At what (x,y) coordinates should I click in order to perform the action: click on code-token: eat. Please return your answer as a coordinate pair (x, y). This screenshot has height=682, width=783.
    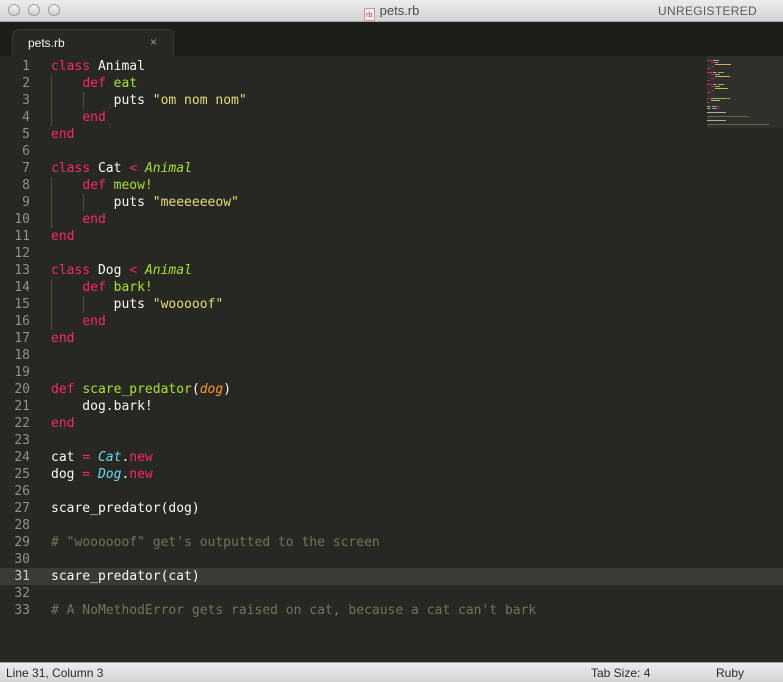
    Looking at the image, I should click on (125, 83).